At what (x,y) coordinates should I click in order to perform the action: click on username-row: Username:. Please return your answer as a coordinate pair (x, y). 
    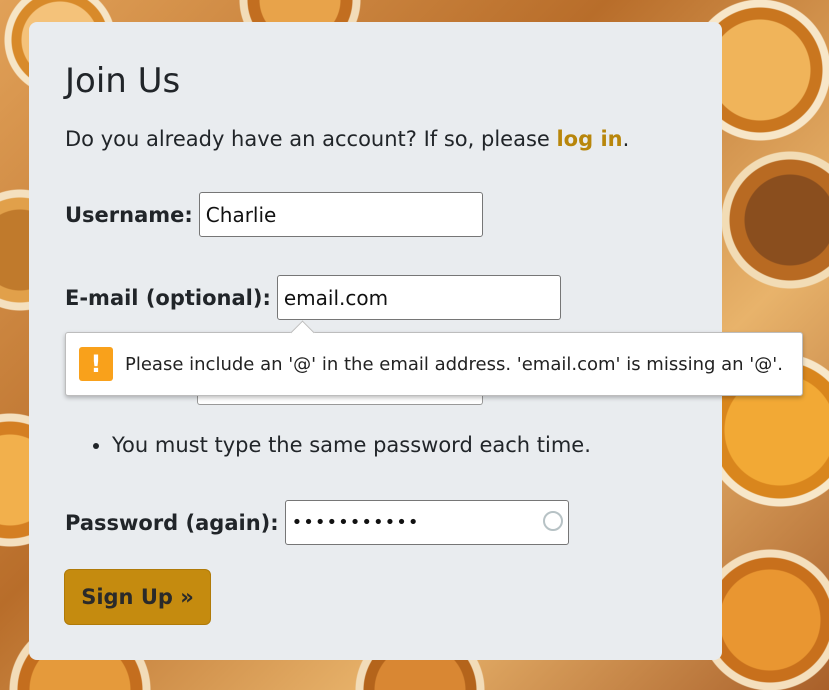
    Looking at the image, I should click on (274, 214).